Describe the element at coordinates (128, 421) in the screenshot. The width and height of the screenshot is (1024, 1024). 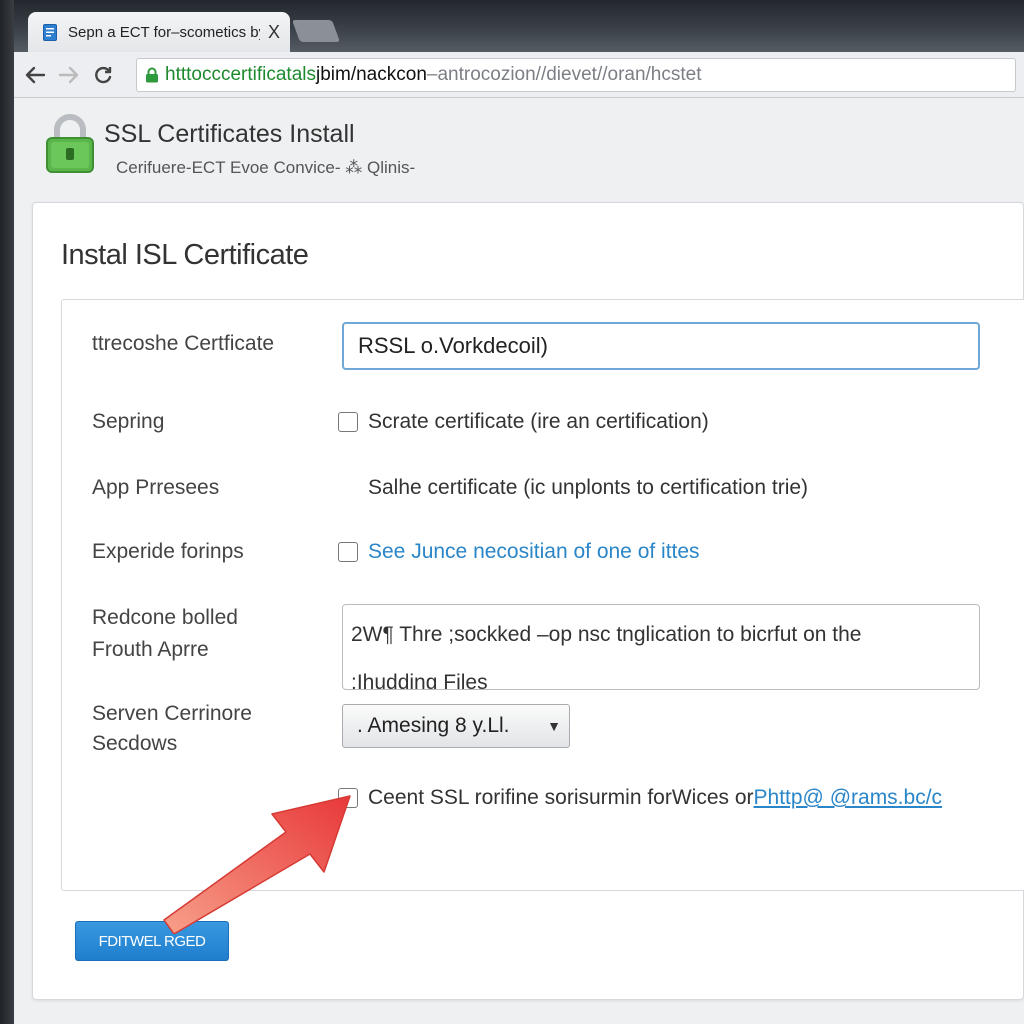
I see `sepring-label: Sepring` at that location.